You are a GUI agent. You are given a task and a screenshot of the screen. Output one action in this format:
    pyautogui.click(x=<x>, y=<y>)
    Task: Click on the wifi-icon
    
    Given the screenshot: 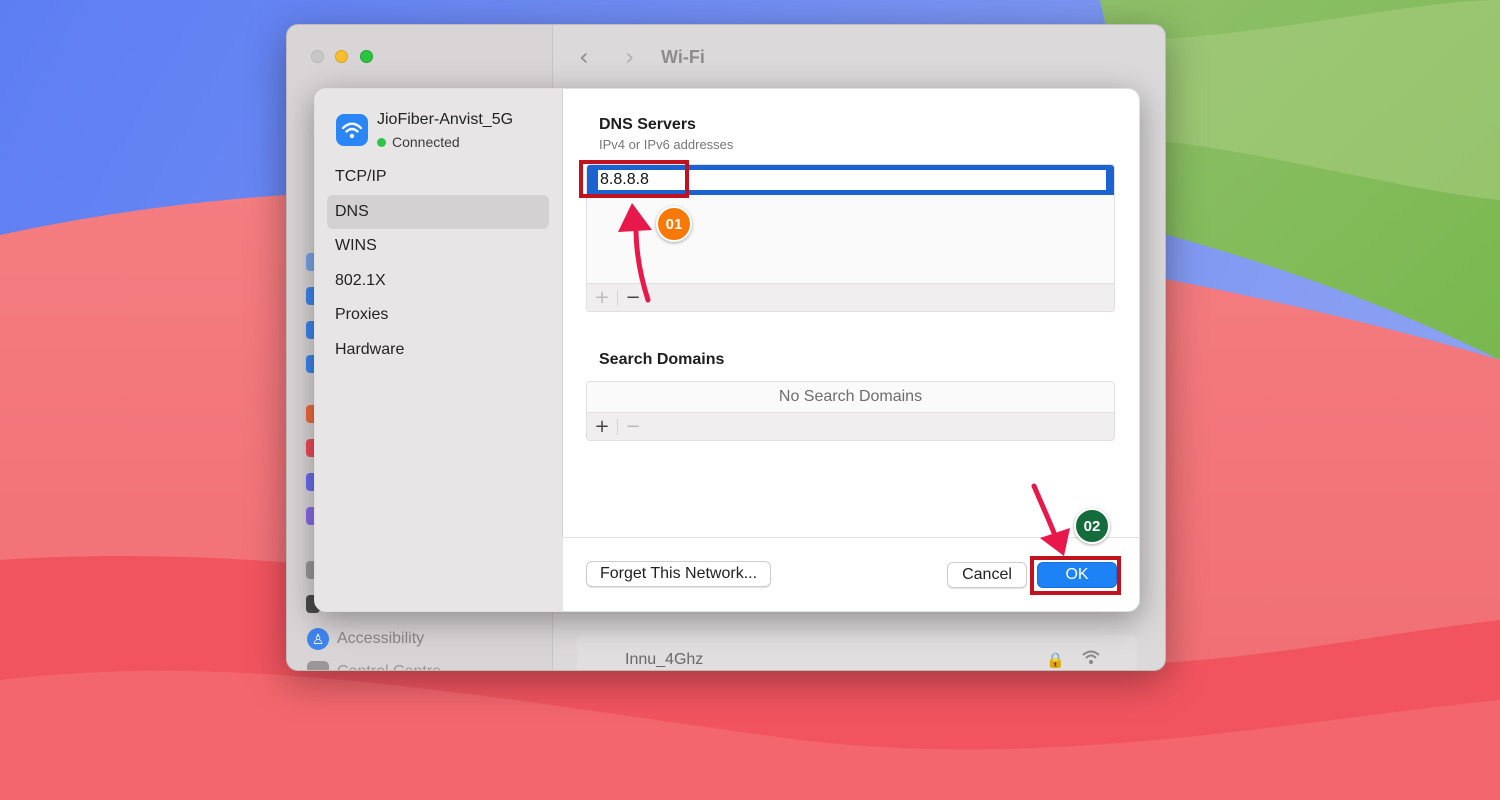 What is the action you would take?
    pyautogui.click(x=352, y=130)
    